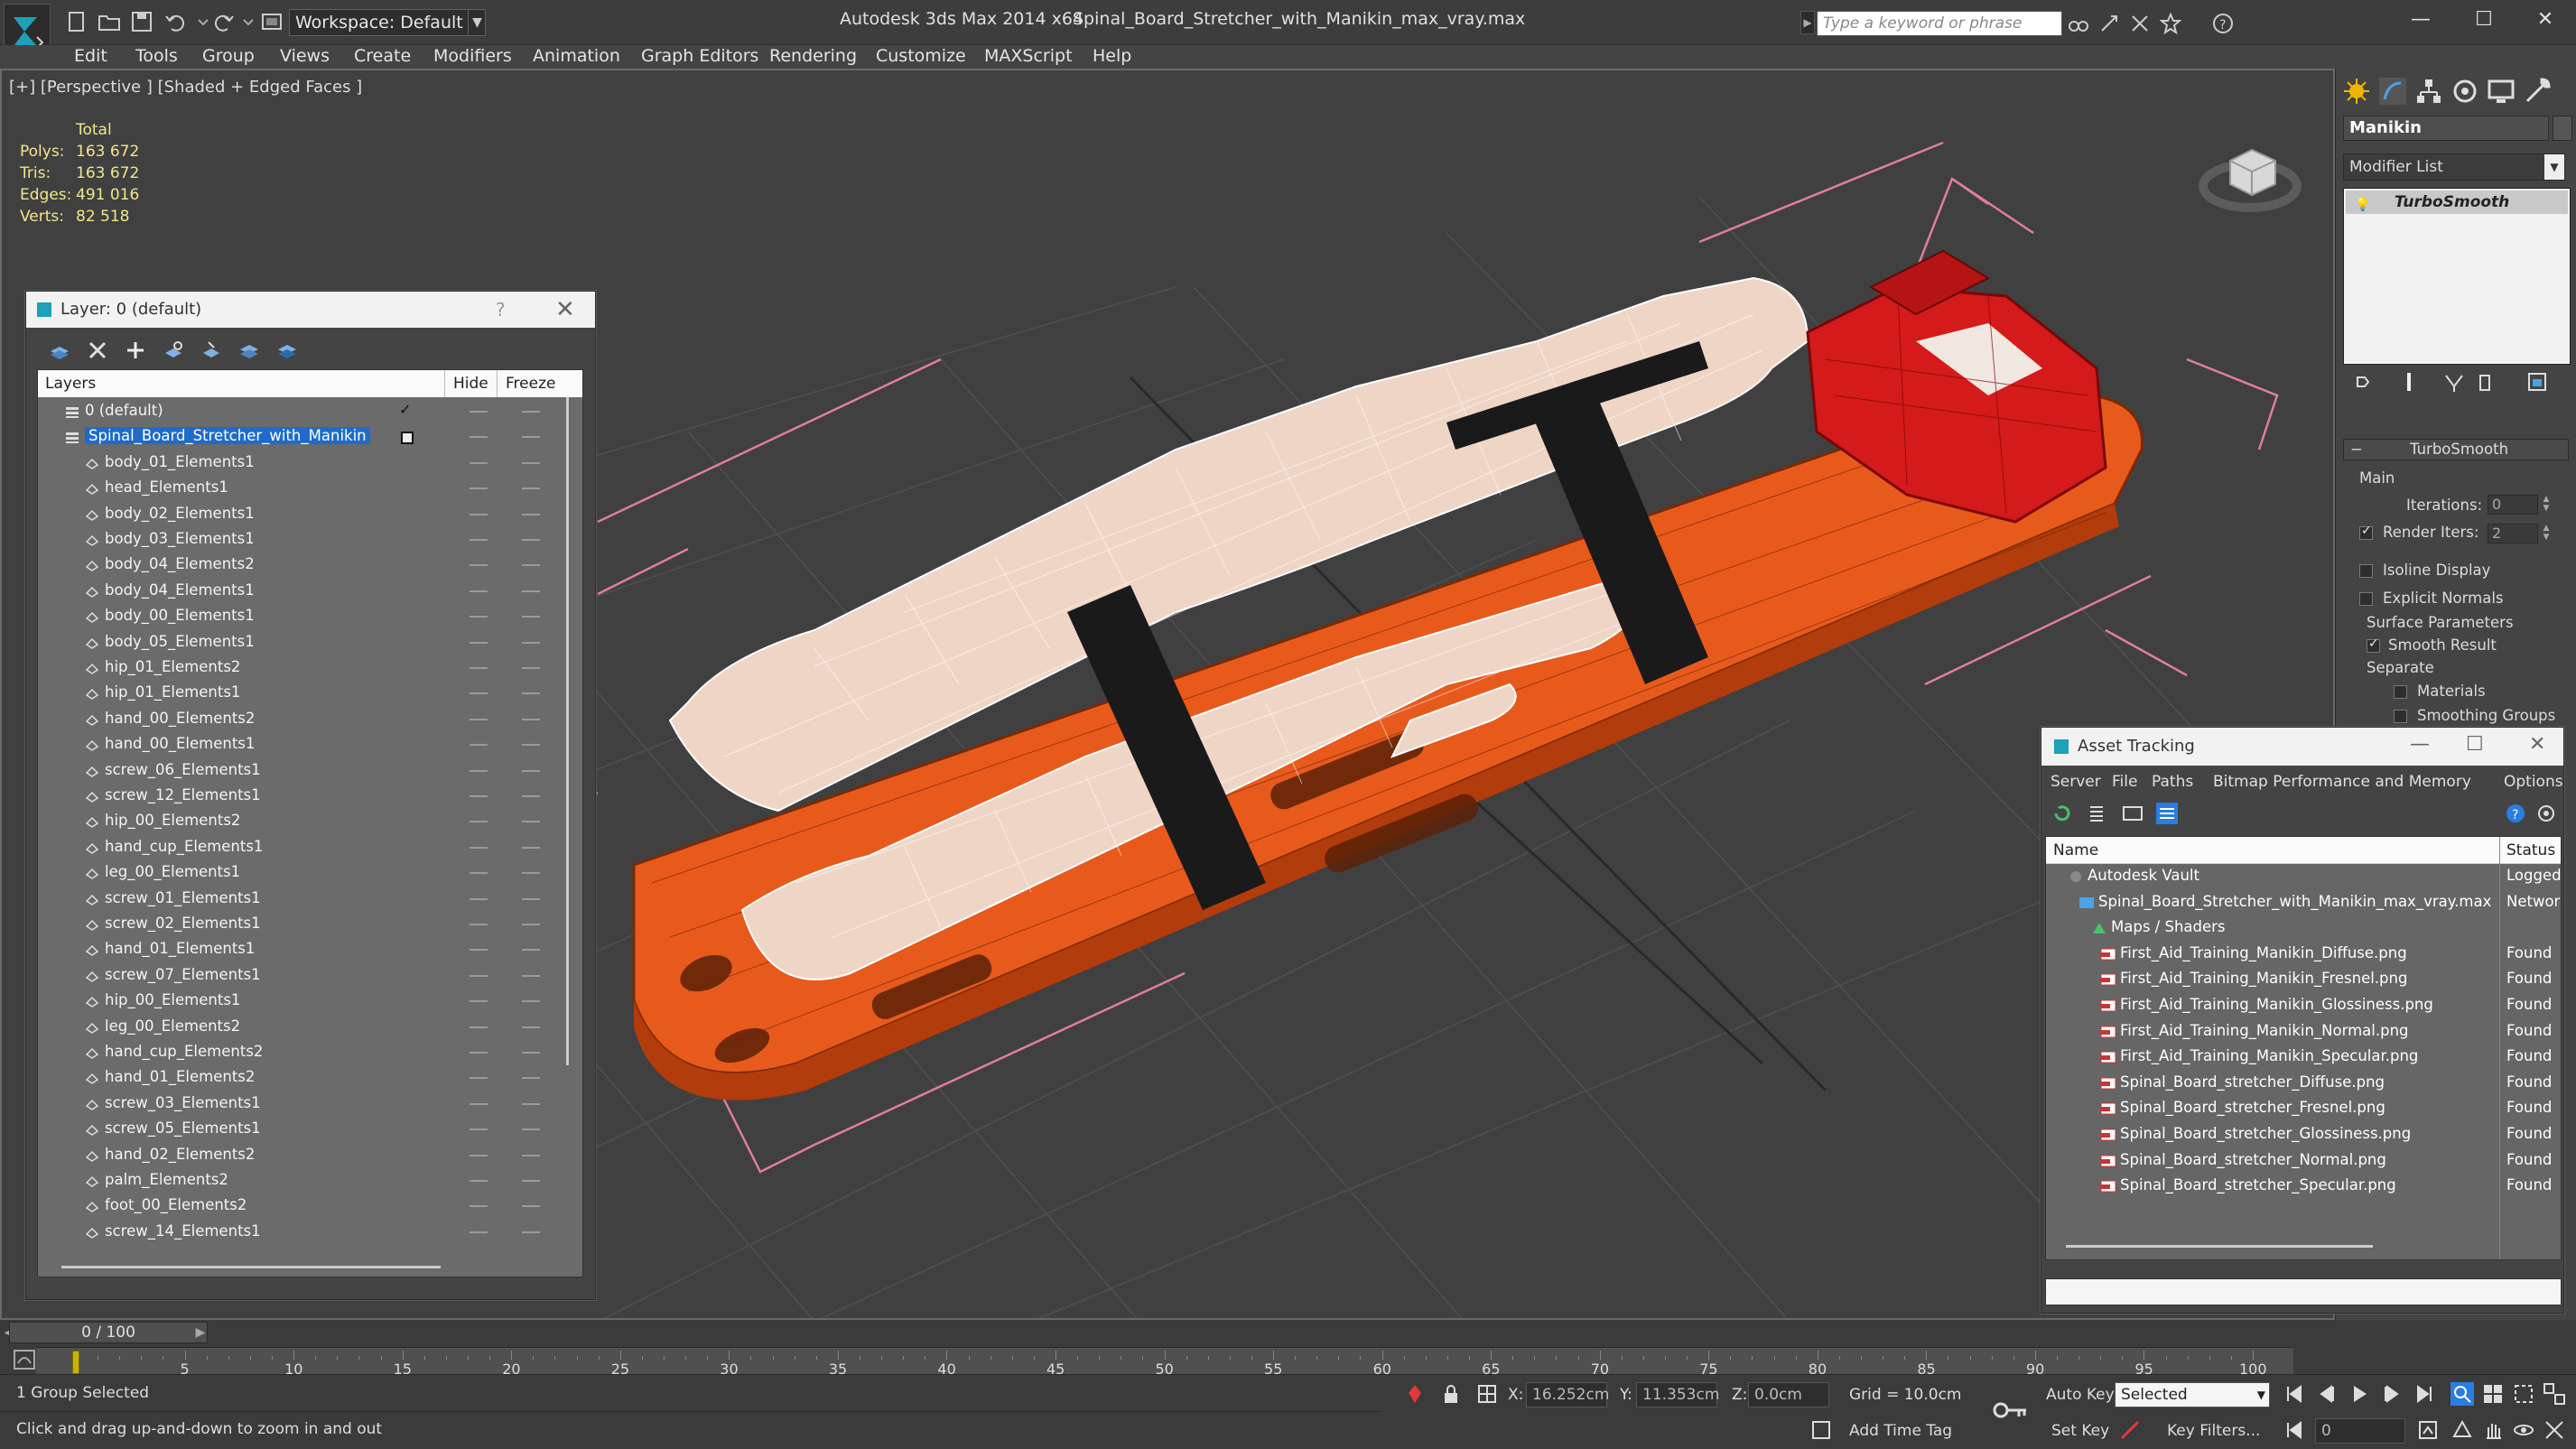  Describe the element at coordinates (300, 1206) in the screenshot. I see `layer-row: foot_00_Elements2` at that location.